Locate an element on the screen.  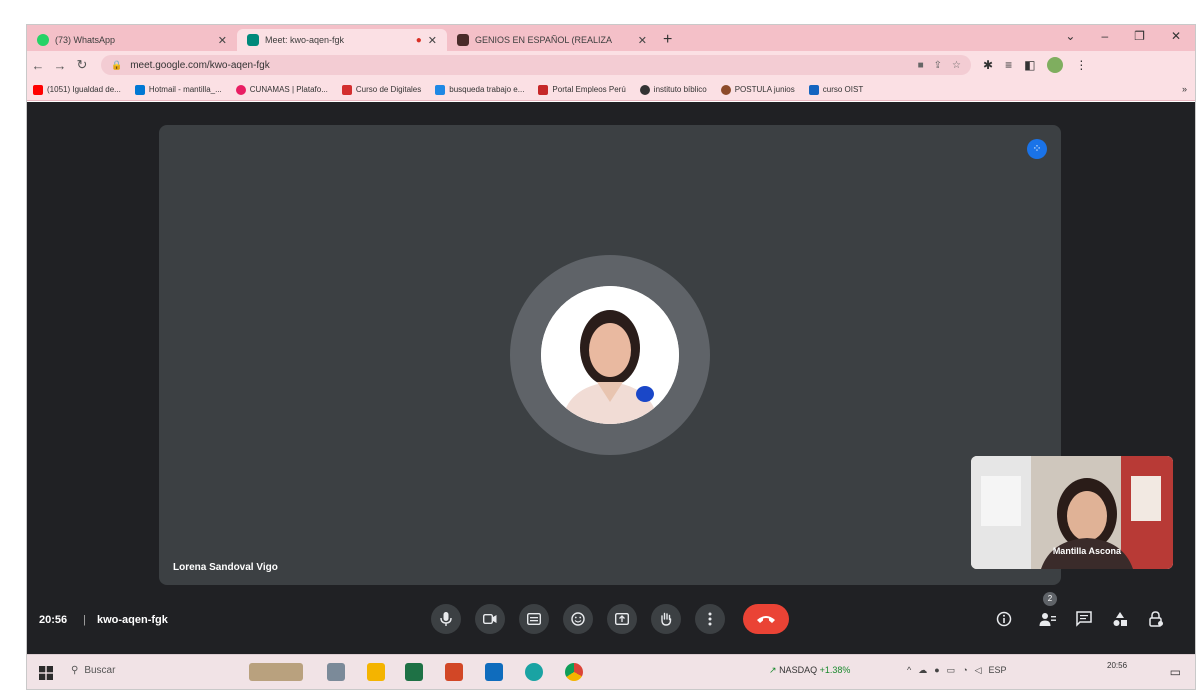
reload-button: ↻ is located at coordinates (82, 65).